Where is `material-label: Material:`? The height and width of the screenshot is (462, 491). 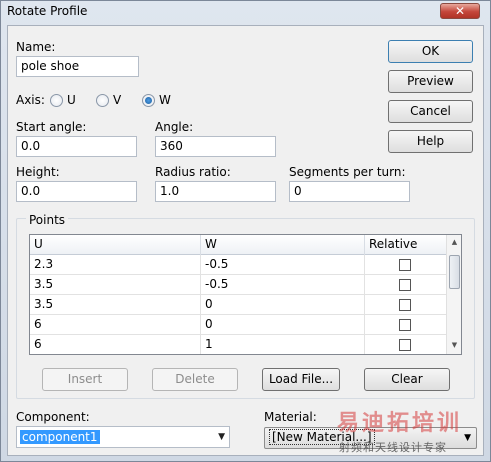 material-label: Material: is located at coordinates (290, 417).